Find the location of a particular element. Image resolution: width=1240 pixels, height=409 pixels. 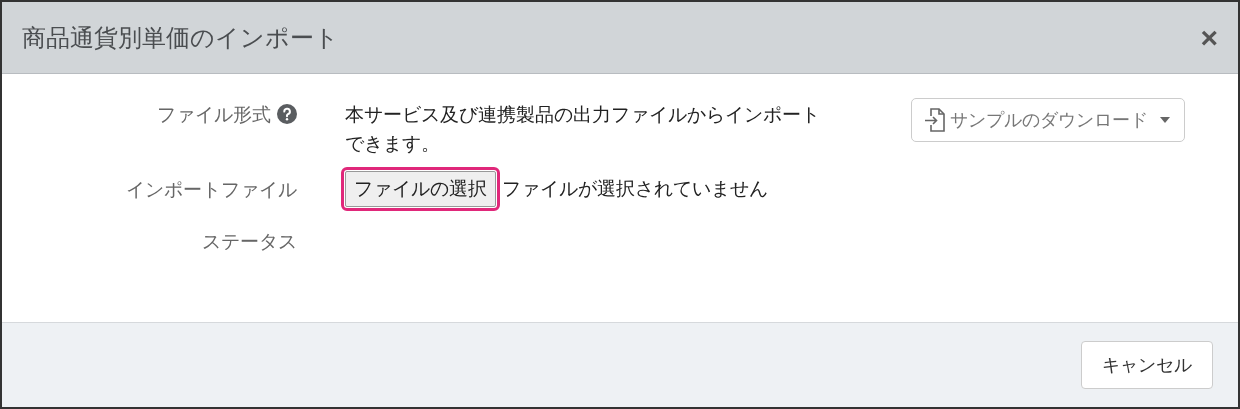

field-label: ファイル形式 is located at coordinates (214, 114).